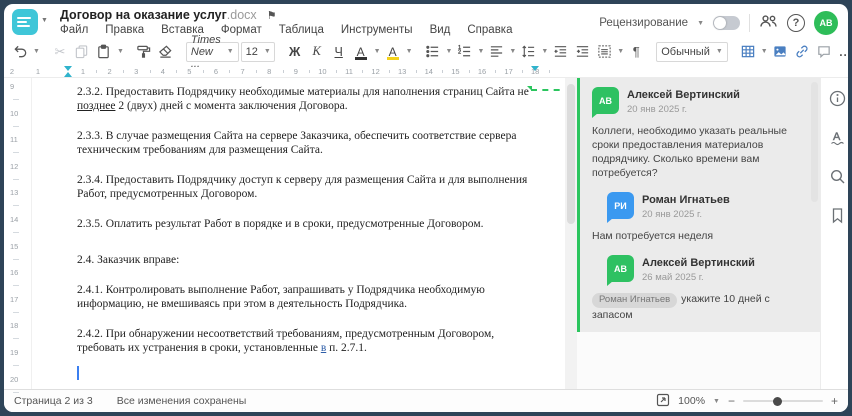 The width and height of the screenshot is (852, 416). I want to click on left-indent-marker, so click(68, 74).